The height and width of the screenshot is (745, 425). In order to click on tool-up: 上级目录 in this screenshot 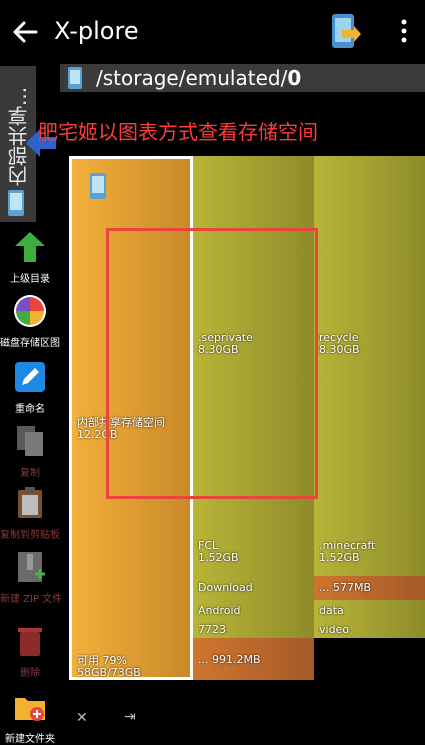, I will do `click(30, 257)`.